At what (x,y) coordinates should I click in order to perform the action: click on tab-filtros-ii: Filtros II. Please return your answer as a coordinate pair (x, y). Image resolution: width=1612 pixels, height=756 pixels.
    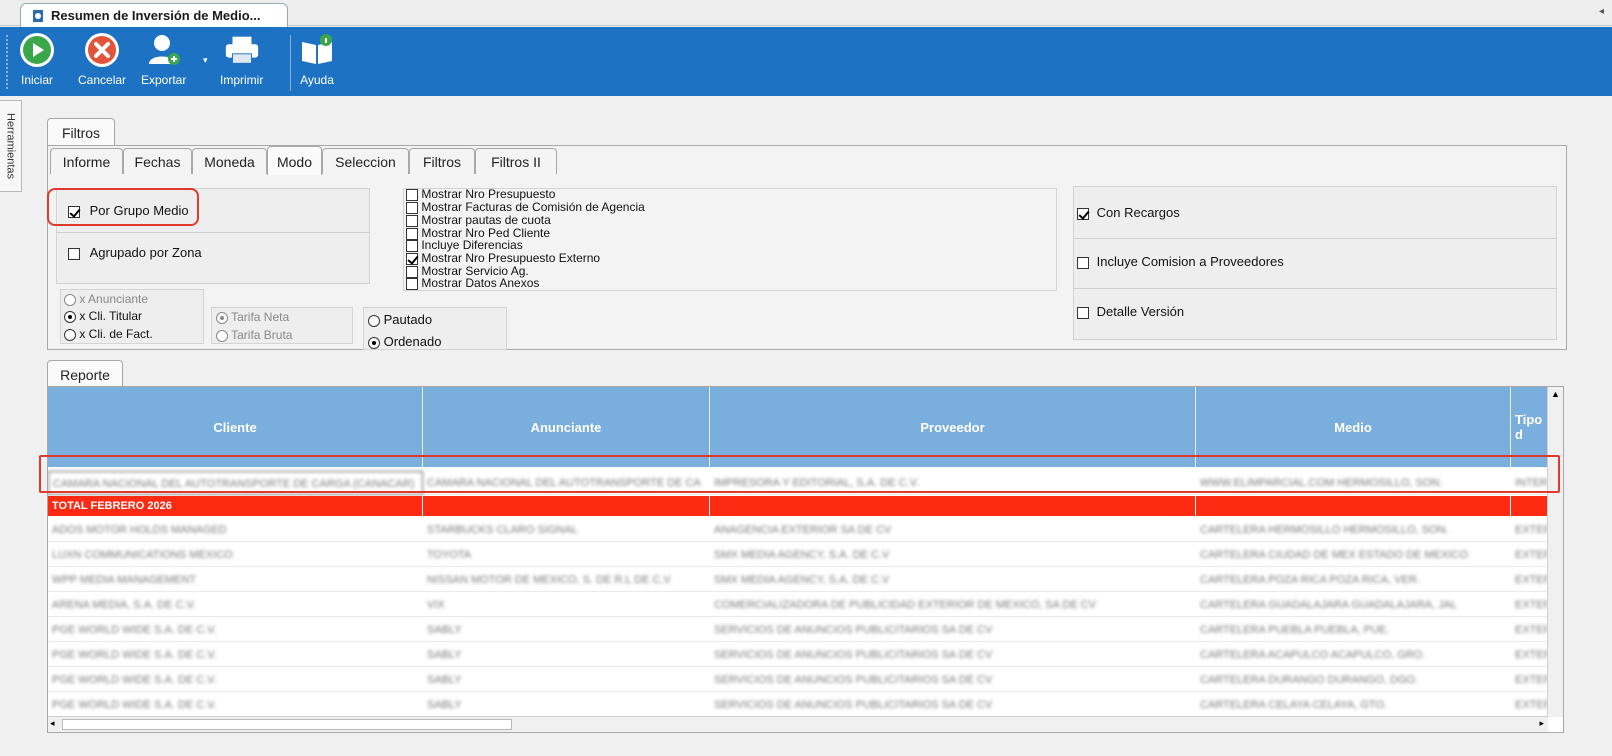
    Looking at the image, I should click on (516, 161).